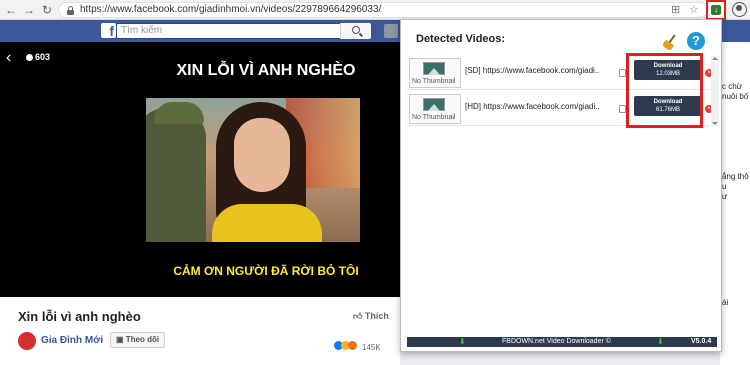  I want to click on bookmark-star-icon: ☆, so click(694, 10).